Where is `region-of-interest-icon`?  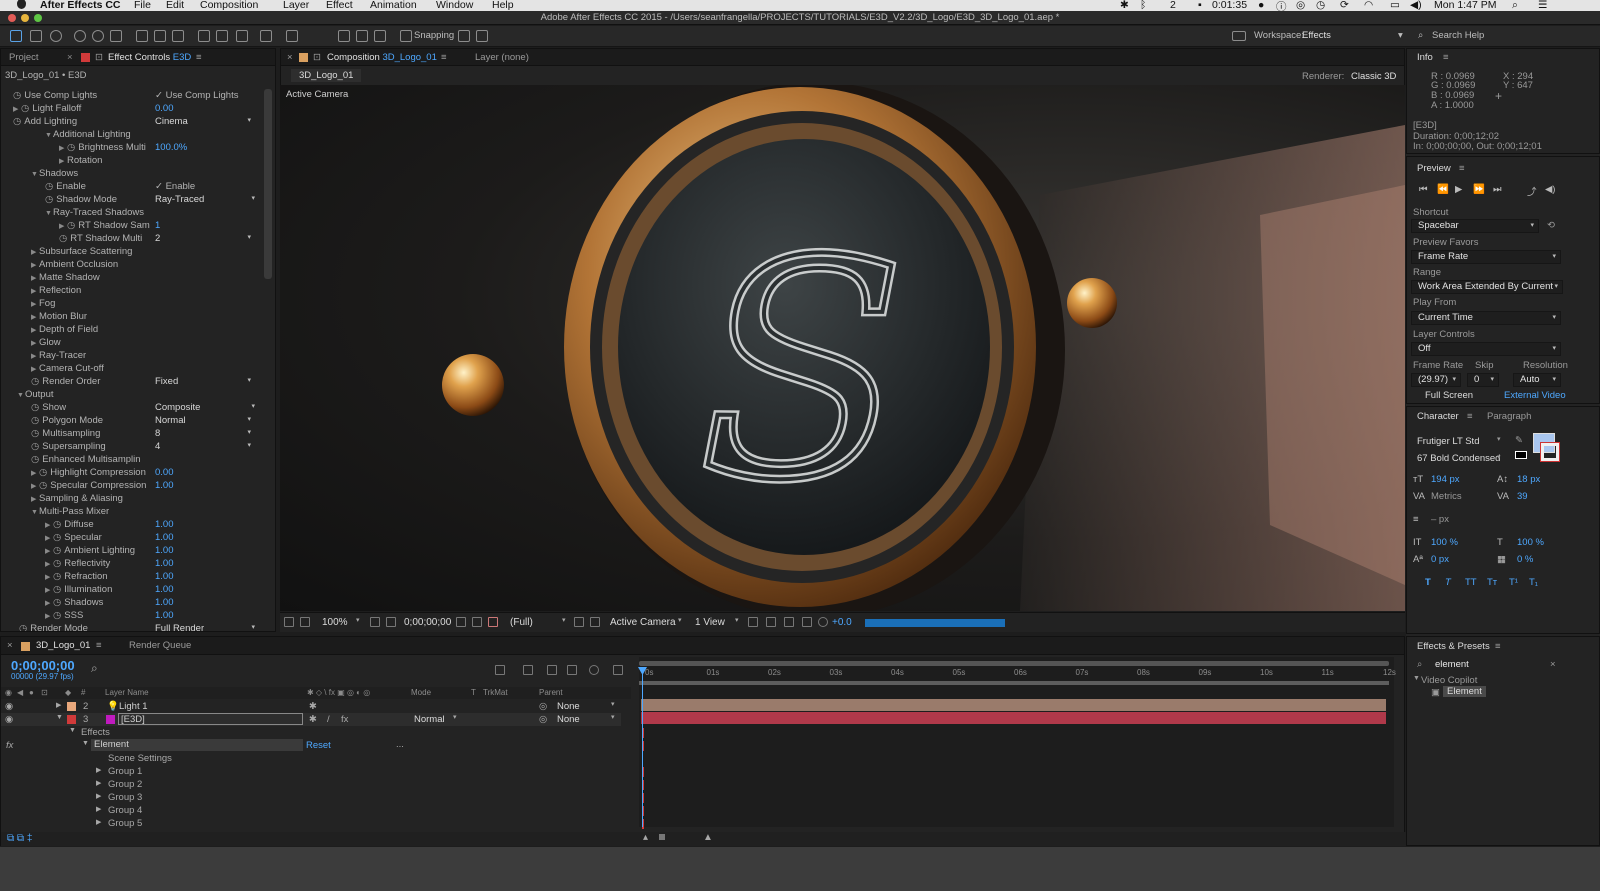
region-of-interest-icon is located at coordinates (579, 622).